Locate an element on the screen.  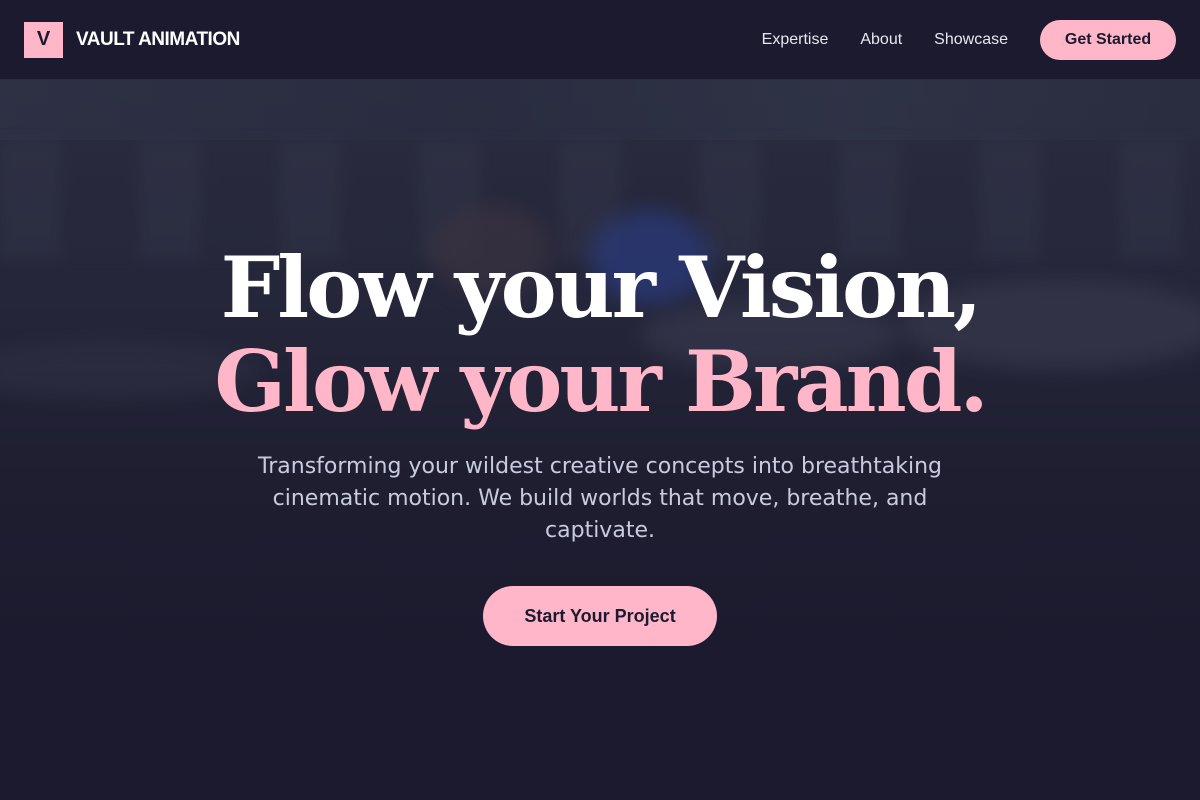
hero-headline-line1: Flow your Vision, is located at coordinates (601, 287).